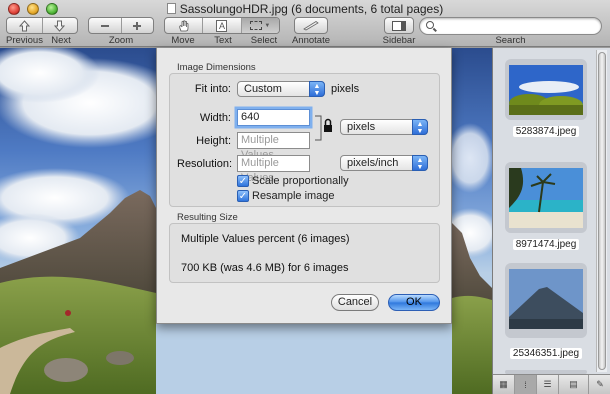 The height and width of the screenshot is (394, 610). I want to click on list-view-button: ☰, so click(548, 384).